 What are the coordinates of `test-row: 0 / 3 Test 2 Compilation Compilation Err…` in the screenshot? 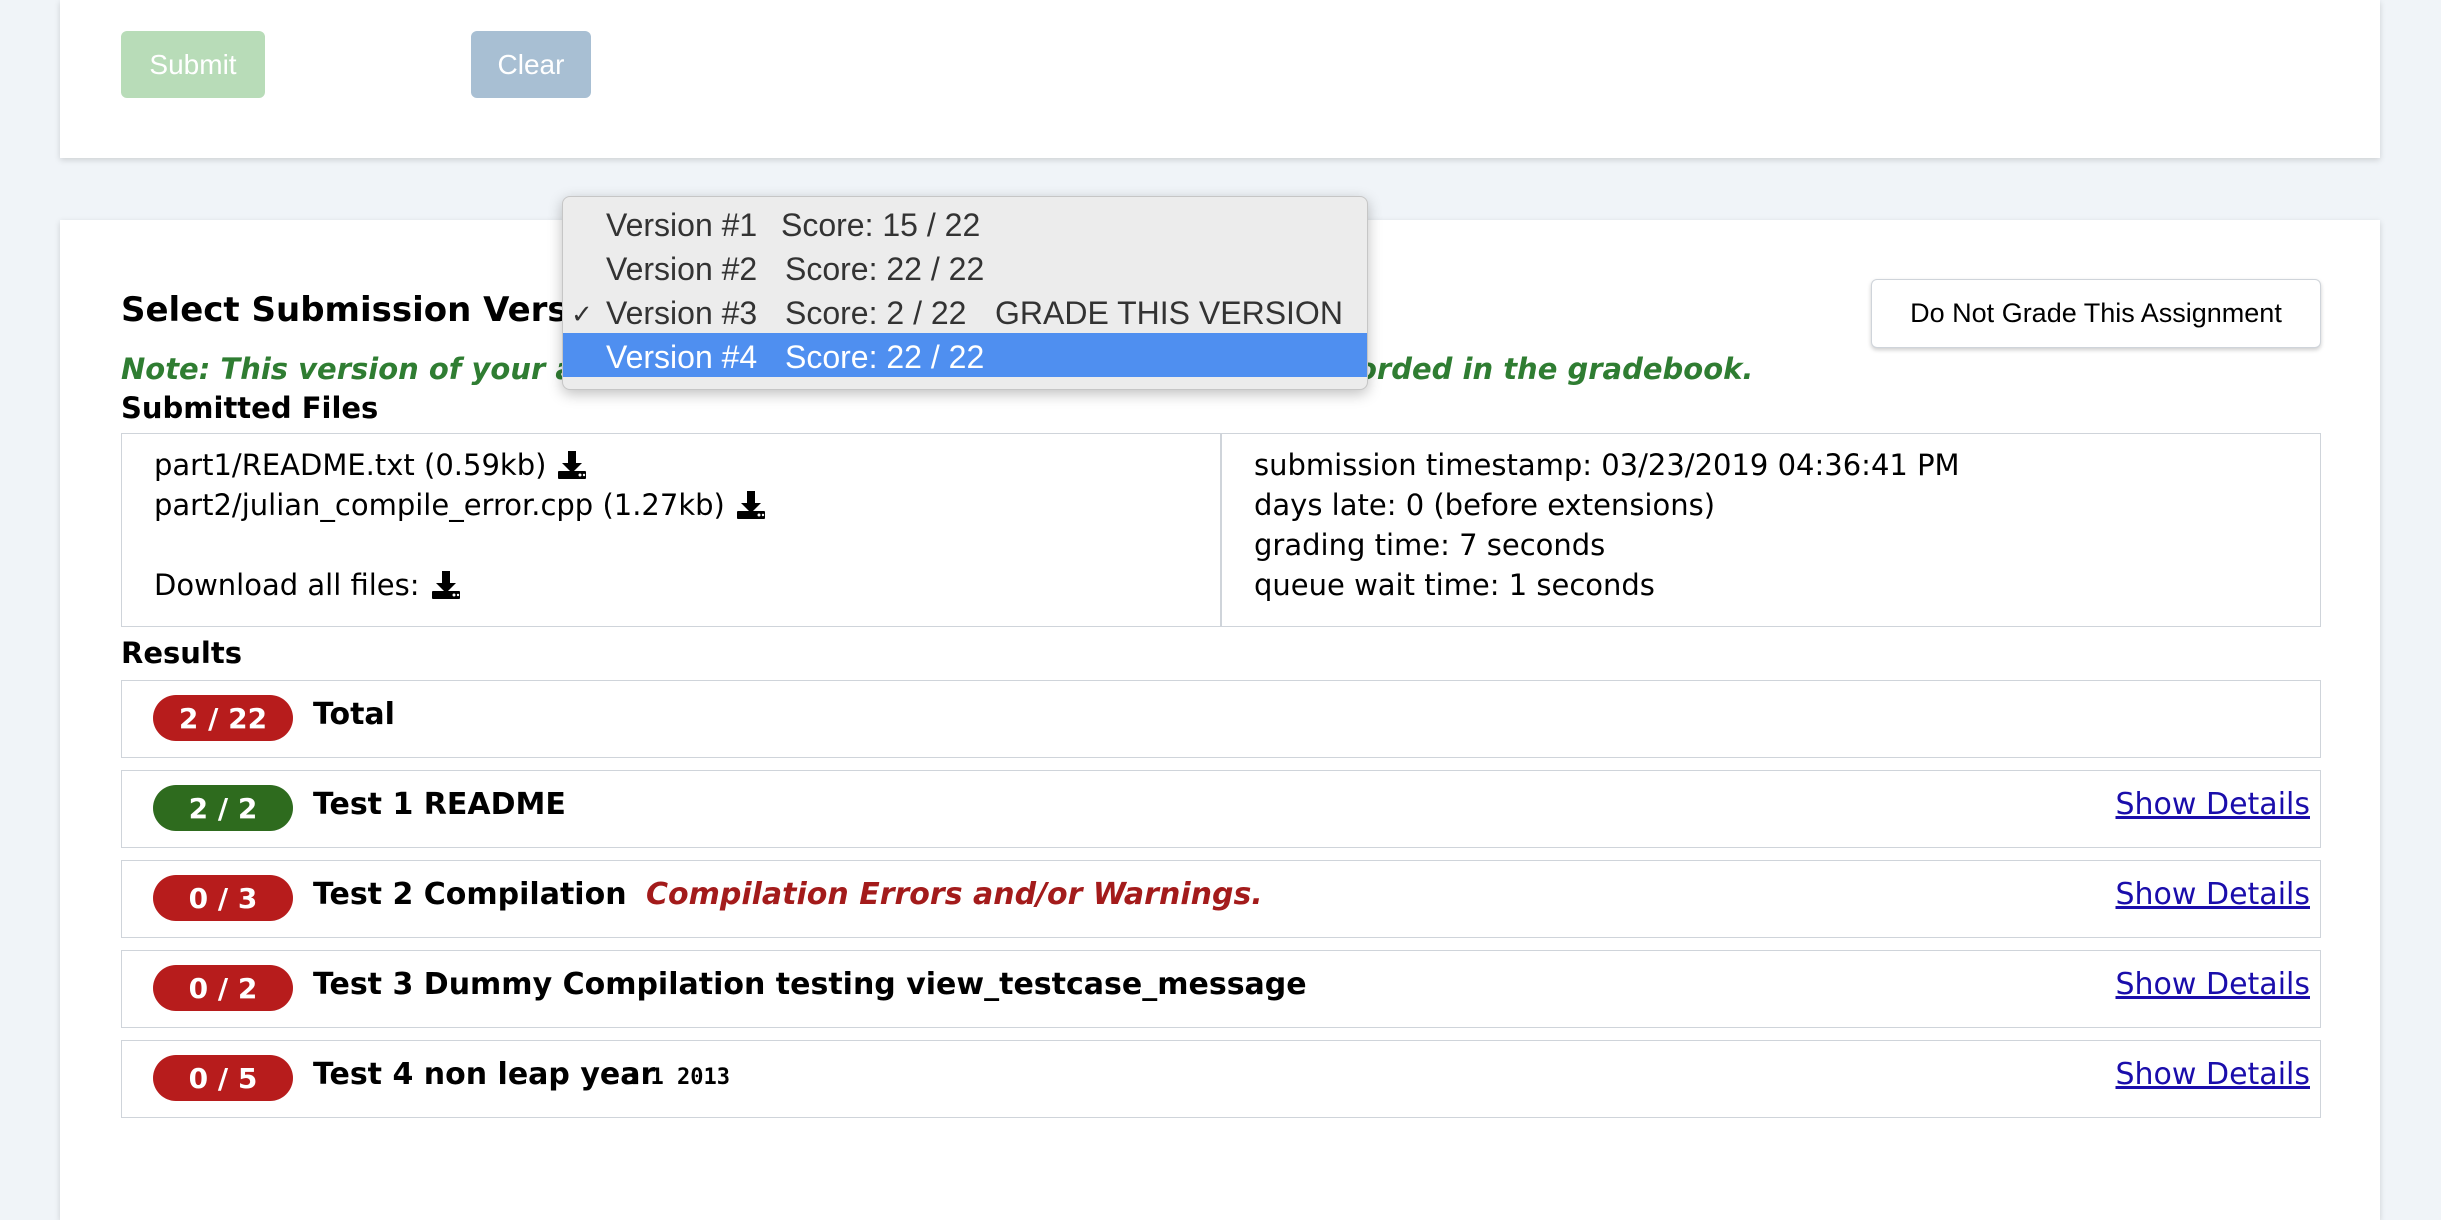 It's located at (1221, 899).